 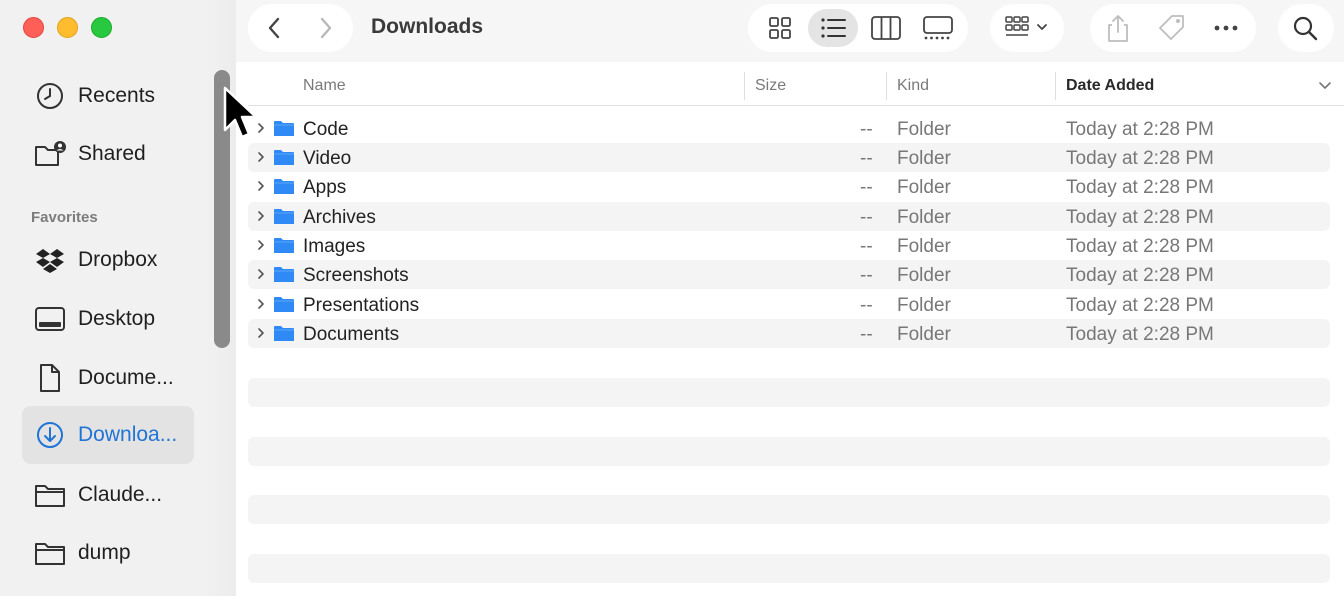 What do you see at coordinates (789, 304) in the screenshot?
I see `table-row: Presentations -- Folder Today at 2:28 PM` at bounding box center [789, 304].